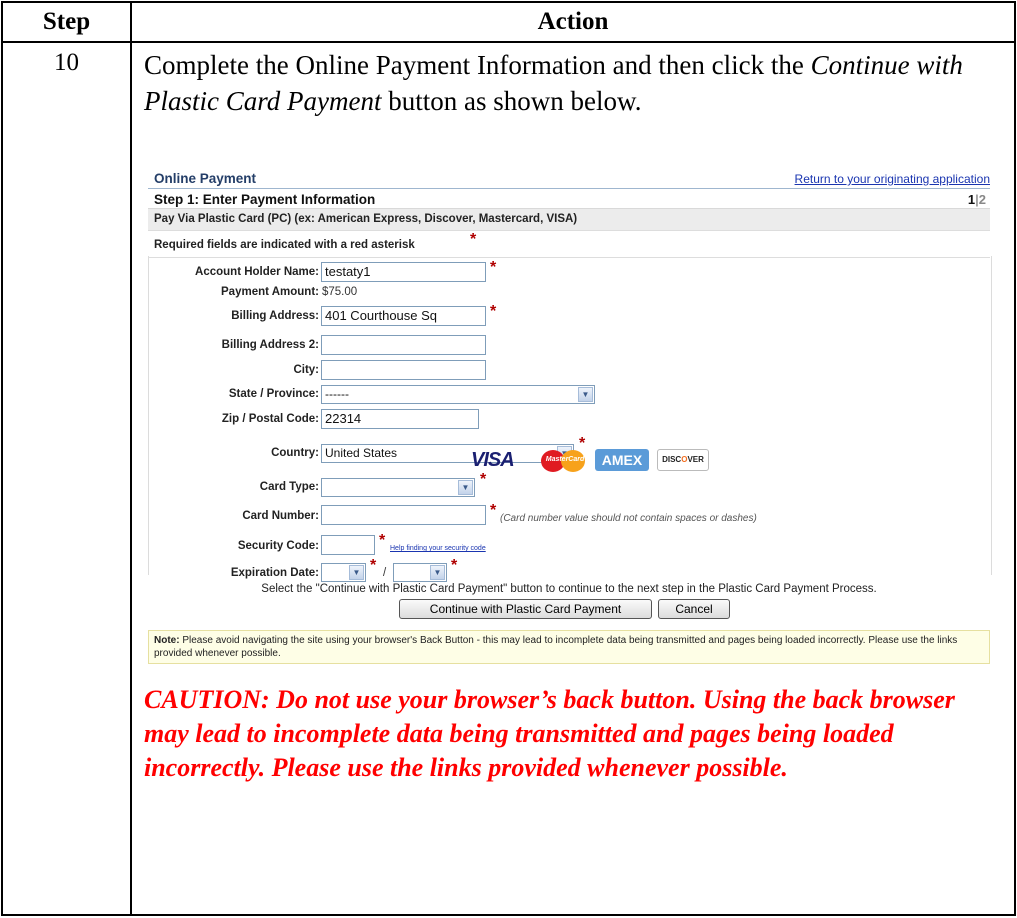  I want to click on billing-address-asterisk: *, so click(493, 311).